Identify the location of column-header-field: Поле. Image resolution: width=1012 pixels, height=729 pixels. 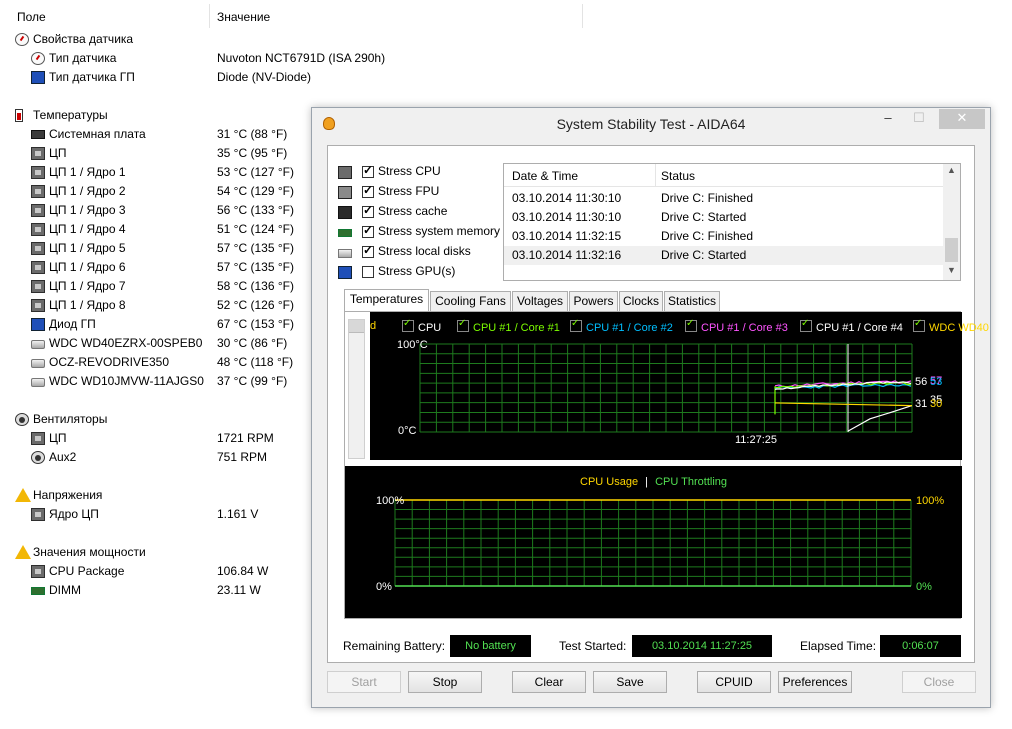
(31, 17).